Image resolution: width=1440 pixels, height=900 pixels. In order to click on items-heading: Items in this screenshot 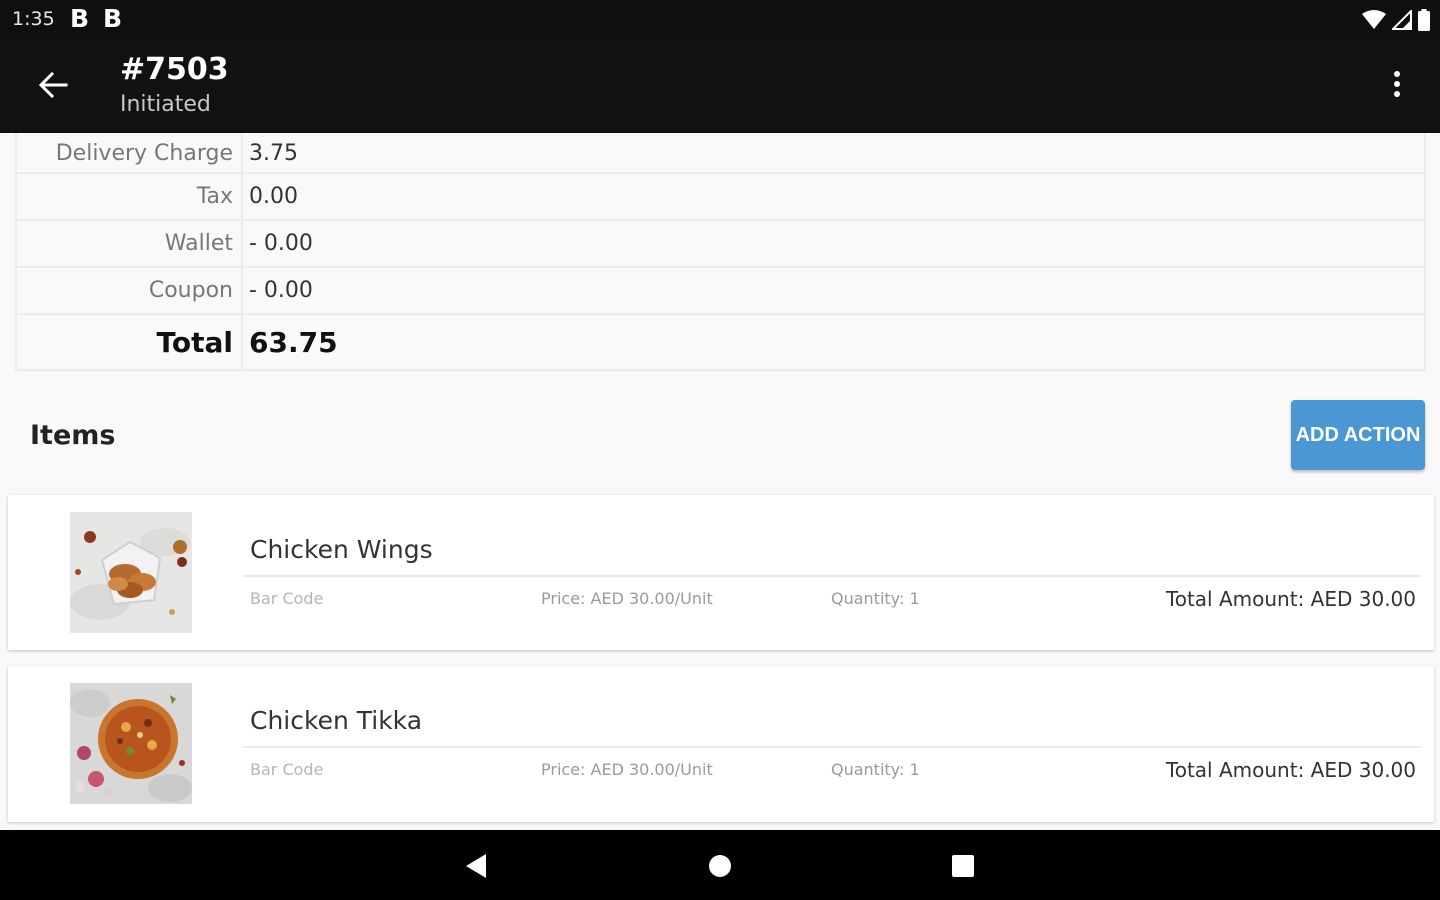, I will do `click(73, 435)`.